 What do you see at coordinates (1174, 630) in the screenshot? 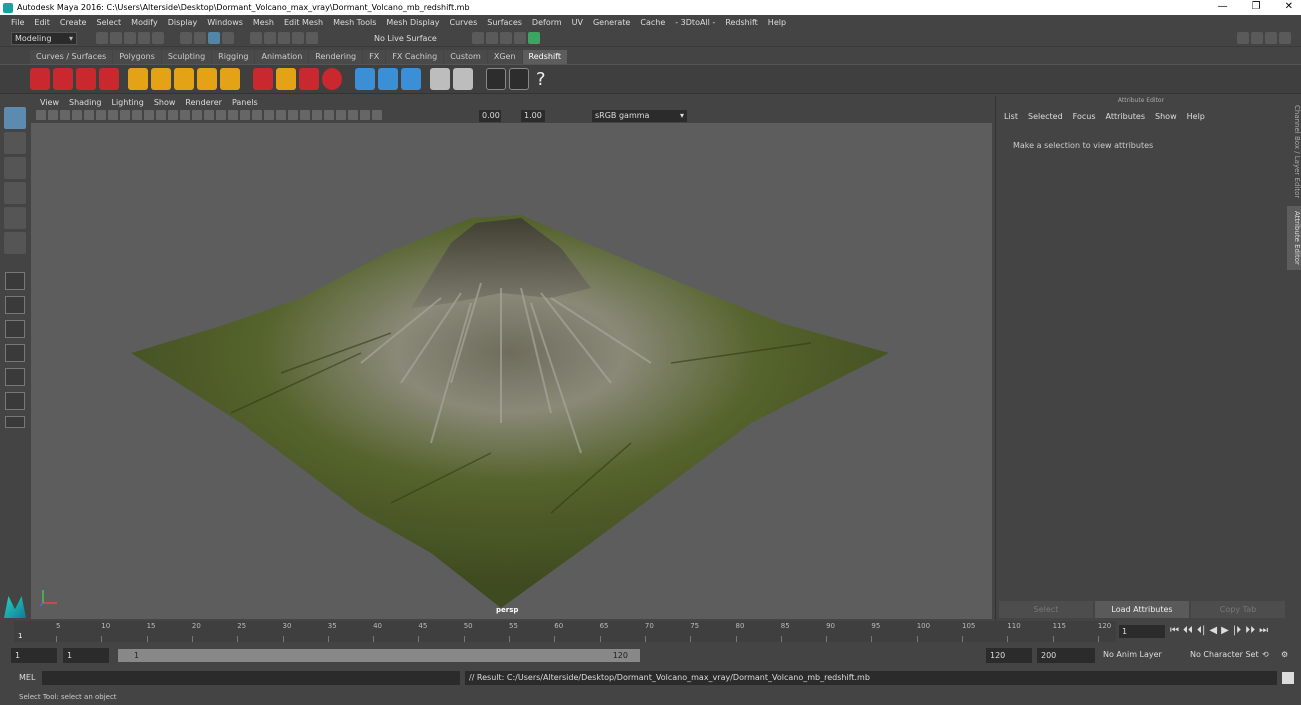
I see `go-to-start-icon: ⏮` at bounding box center [1174, 630].